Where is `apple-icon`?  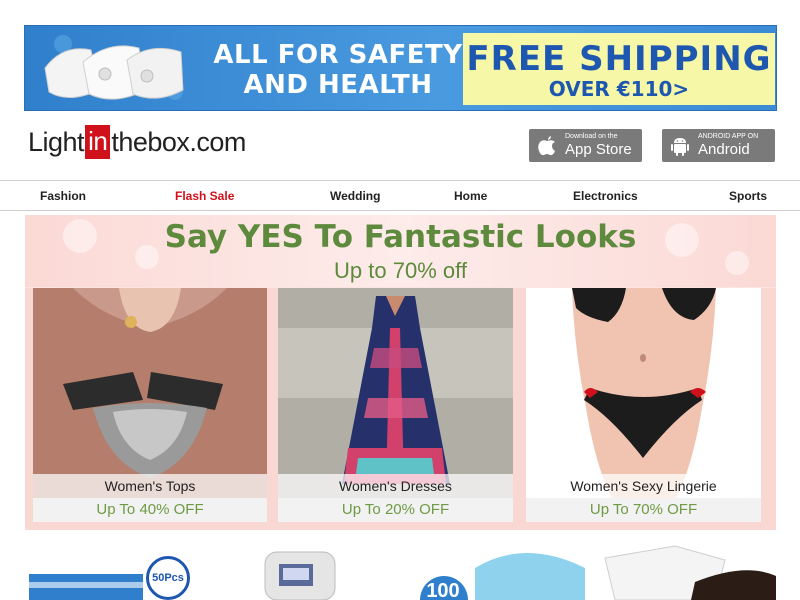 apple-icon is located at coordinates (547, 146).